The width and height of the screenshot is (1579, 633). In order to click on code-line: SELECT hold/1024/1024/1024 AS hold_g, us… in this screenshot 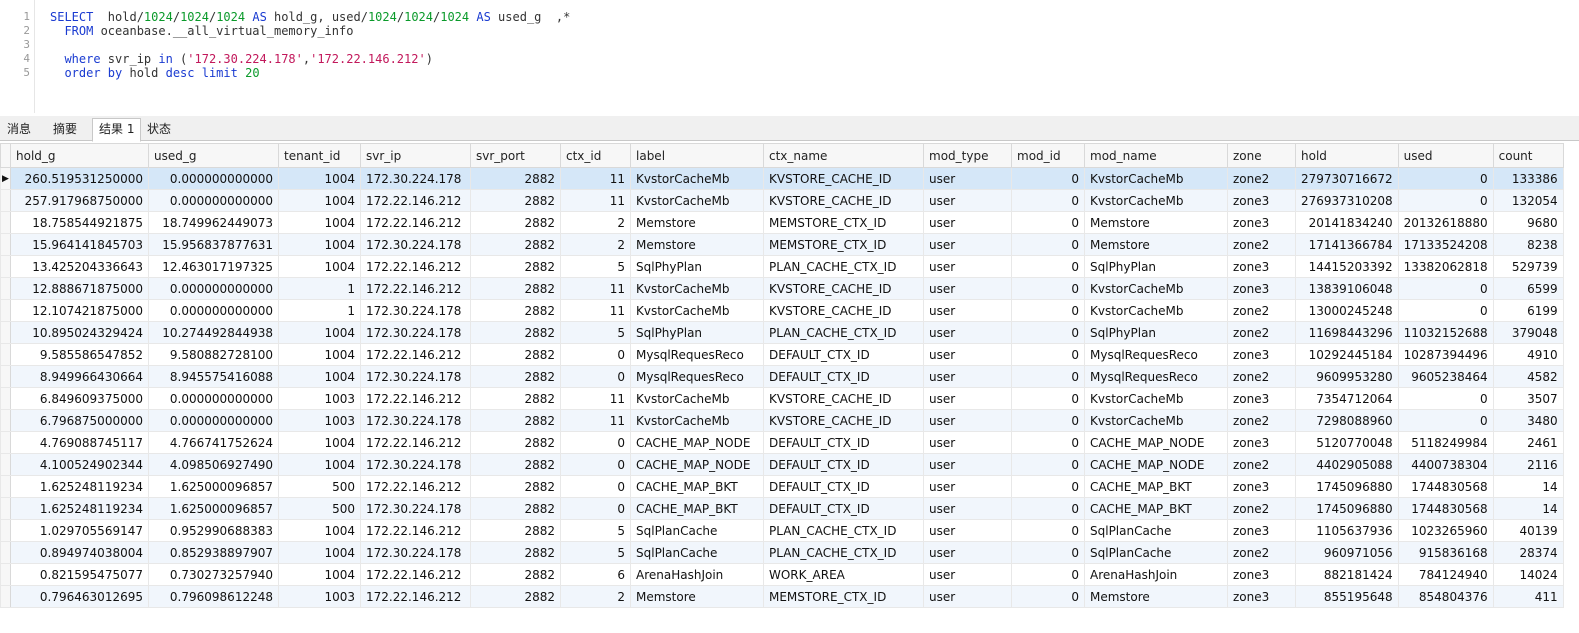, I will do `click(310, 17)`.